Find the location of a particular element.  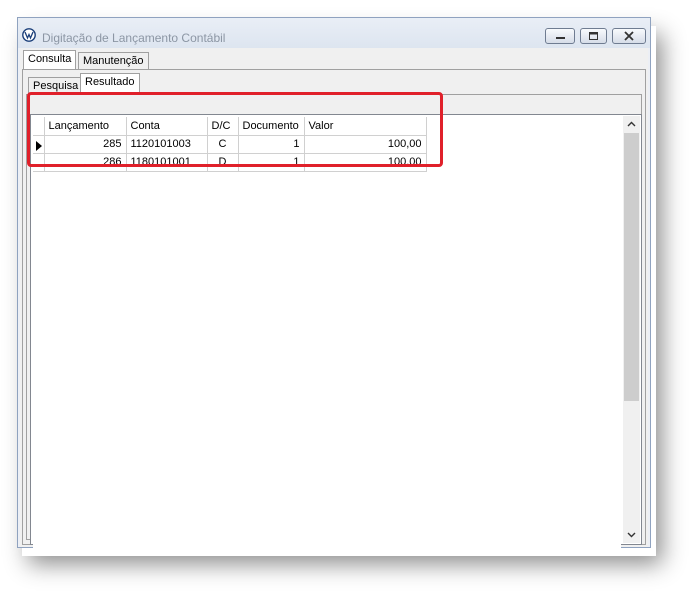

minimize-button is located at coordinates (560, 36).